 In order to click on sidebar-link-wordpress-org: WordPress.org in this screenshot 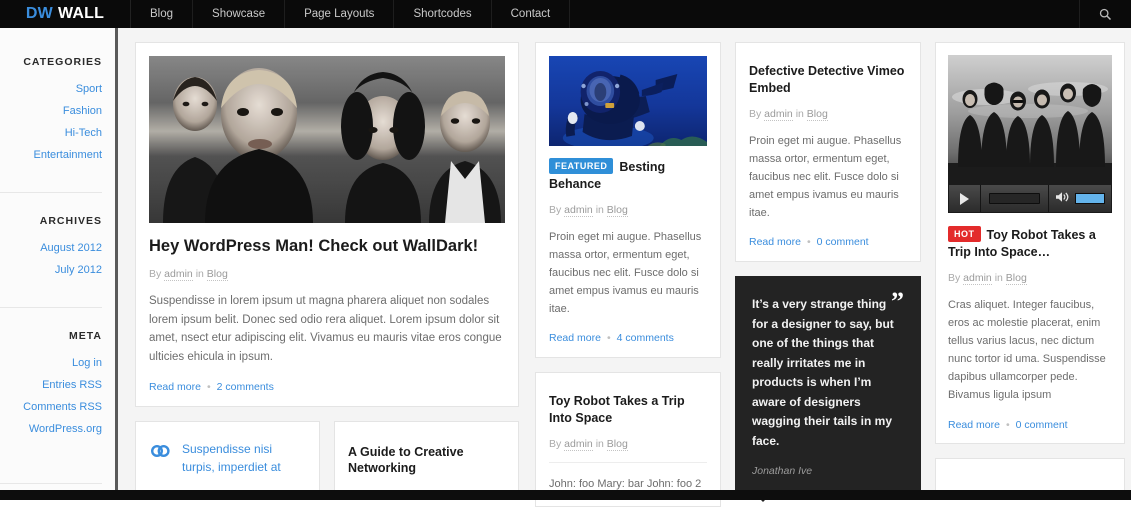, I will do `click(51, 429)`.